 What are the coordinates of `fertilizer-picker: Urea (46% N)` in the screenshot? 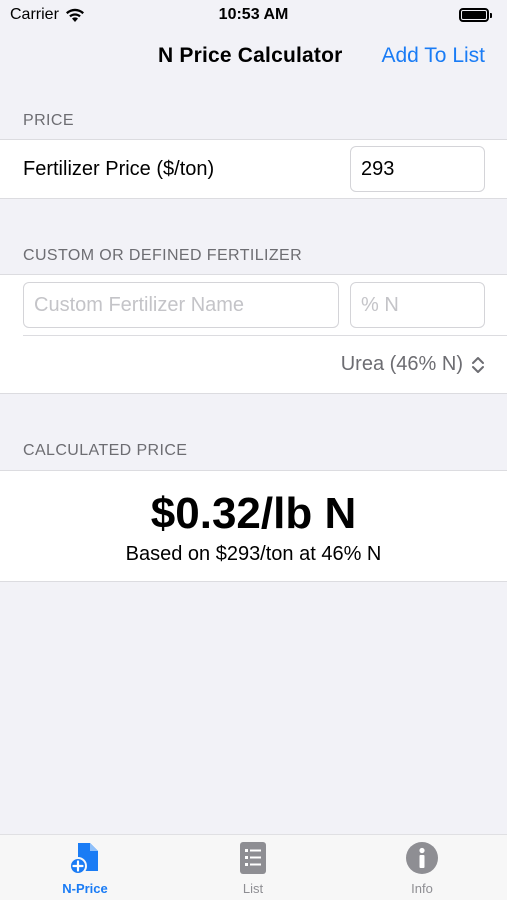 It's located at (413, 364).